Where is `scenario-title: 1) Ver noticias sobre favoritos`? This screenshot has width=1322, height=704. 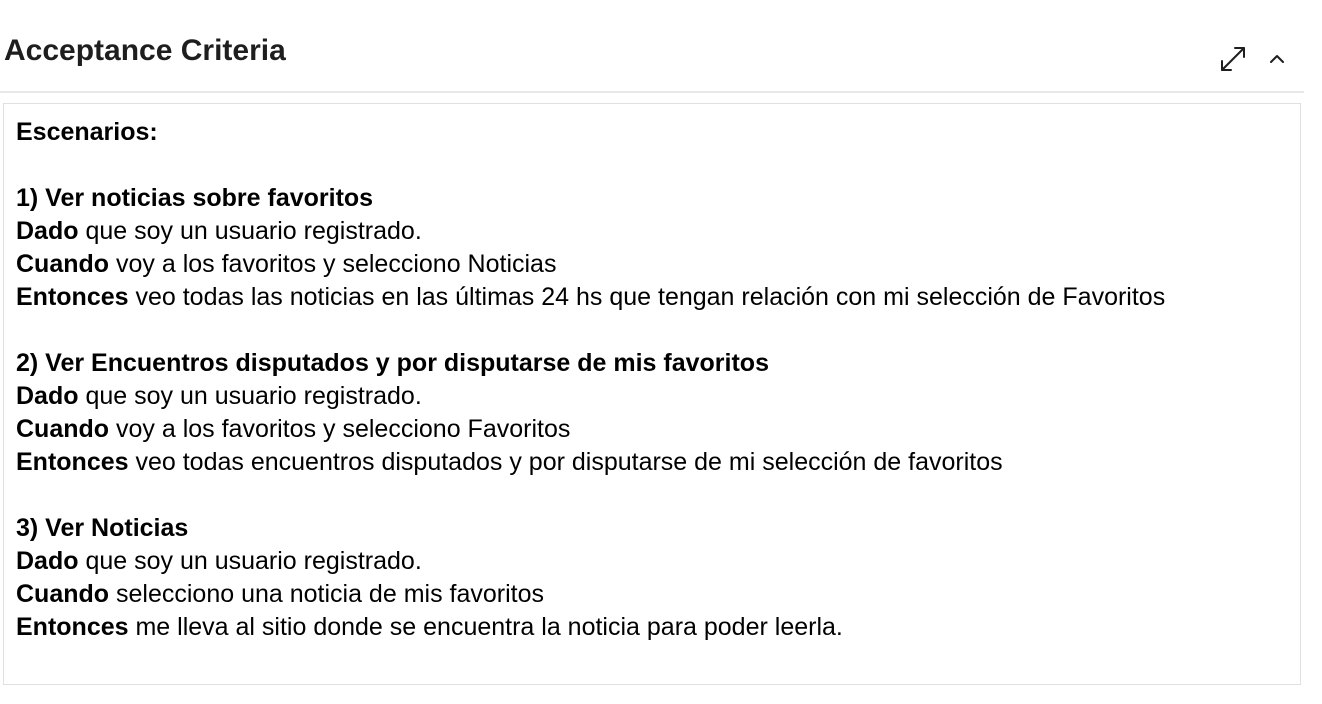 scenario-title: 1) Ver noticias sobre favoritos is located at coordinates (195, 198).